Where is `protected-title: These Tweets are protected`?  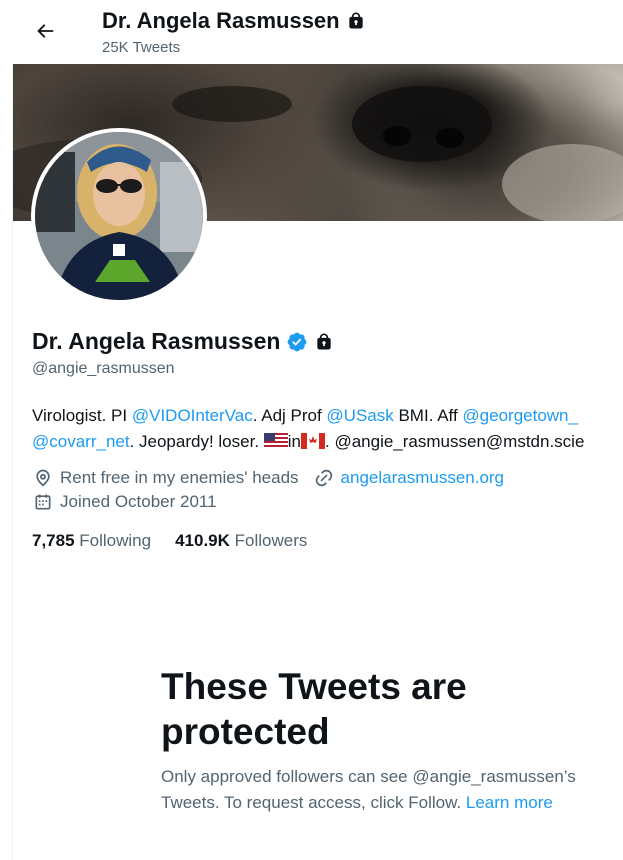
protected-title: These Tweets are protected is located at coordinates (314, 709).